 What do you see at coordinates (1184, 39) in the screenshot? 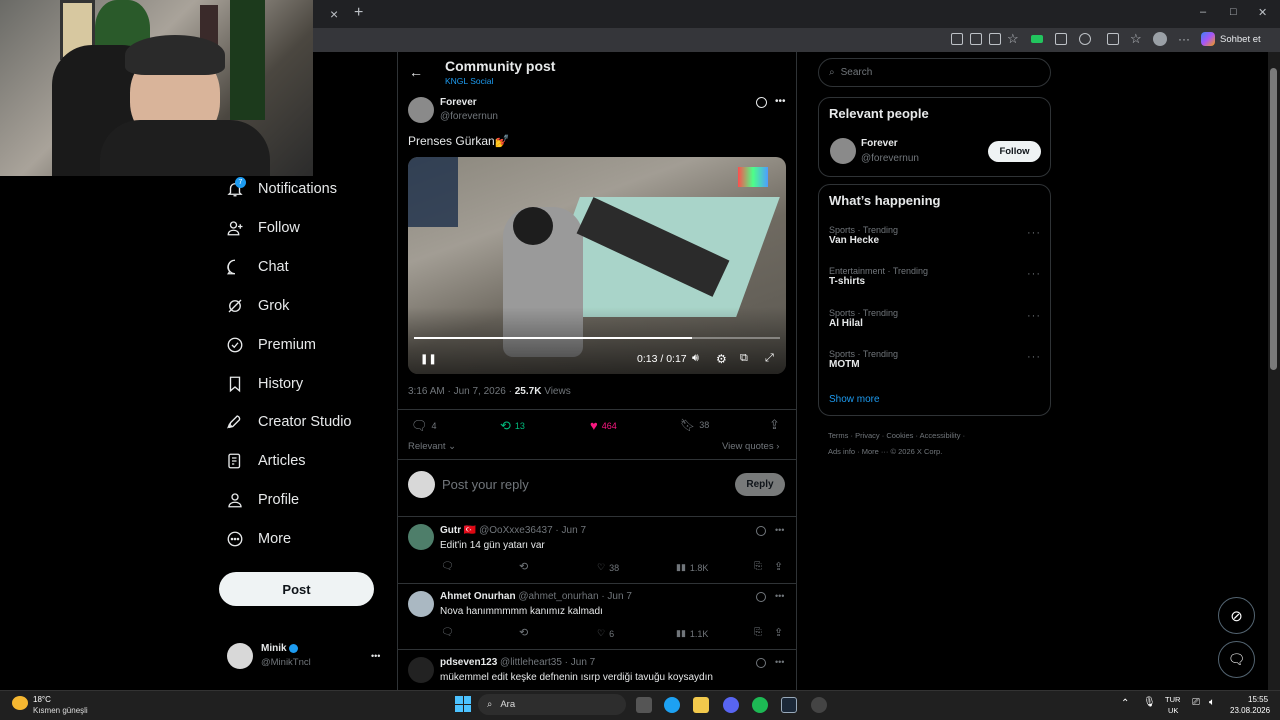
I see `settings-more-icon: ···` at bounding box center [1184, 39].